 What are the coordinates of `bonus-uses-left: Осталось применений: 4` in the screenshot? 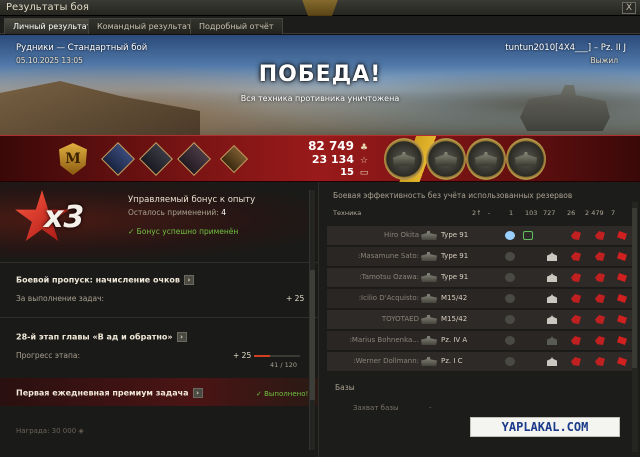 It's located at (177, 212).